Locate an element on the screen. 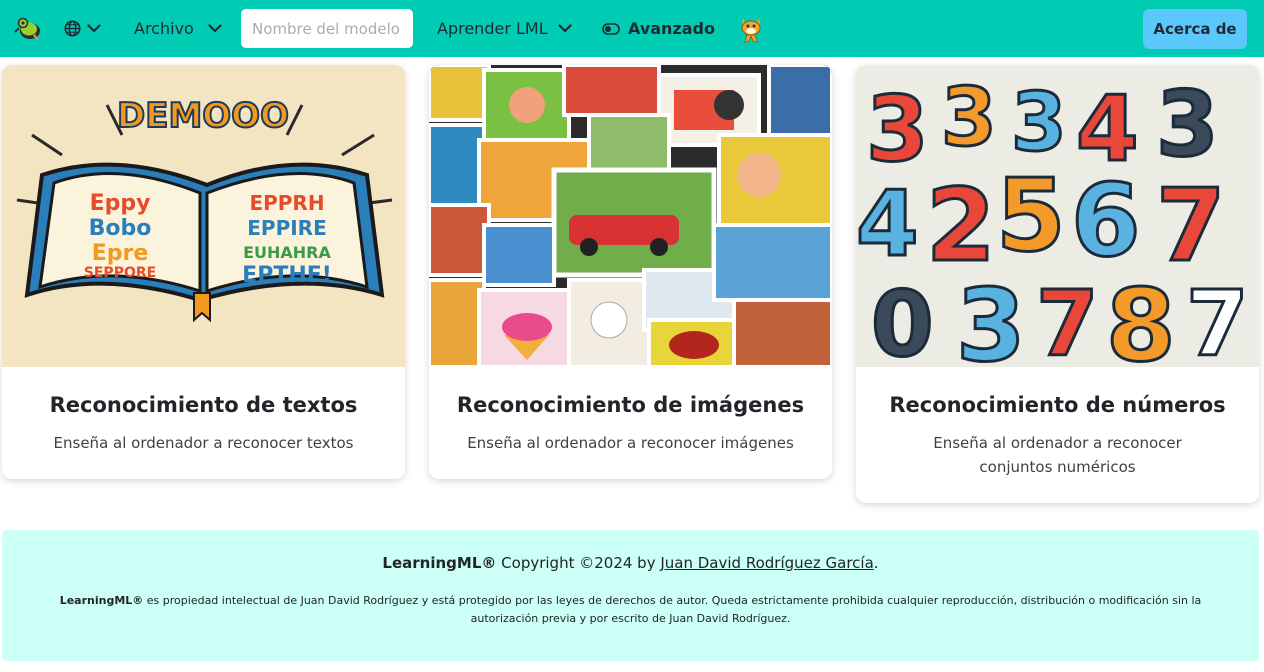 The width and height of the screenshot is (1264, 672). top-navbar: Archivo Aprender LML Avanzado Acerca de is located at coordinates (632, 28).